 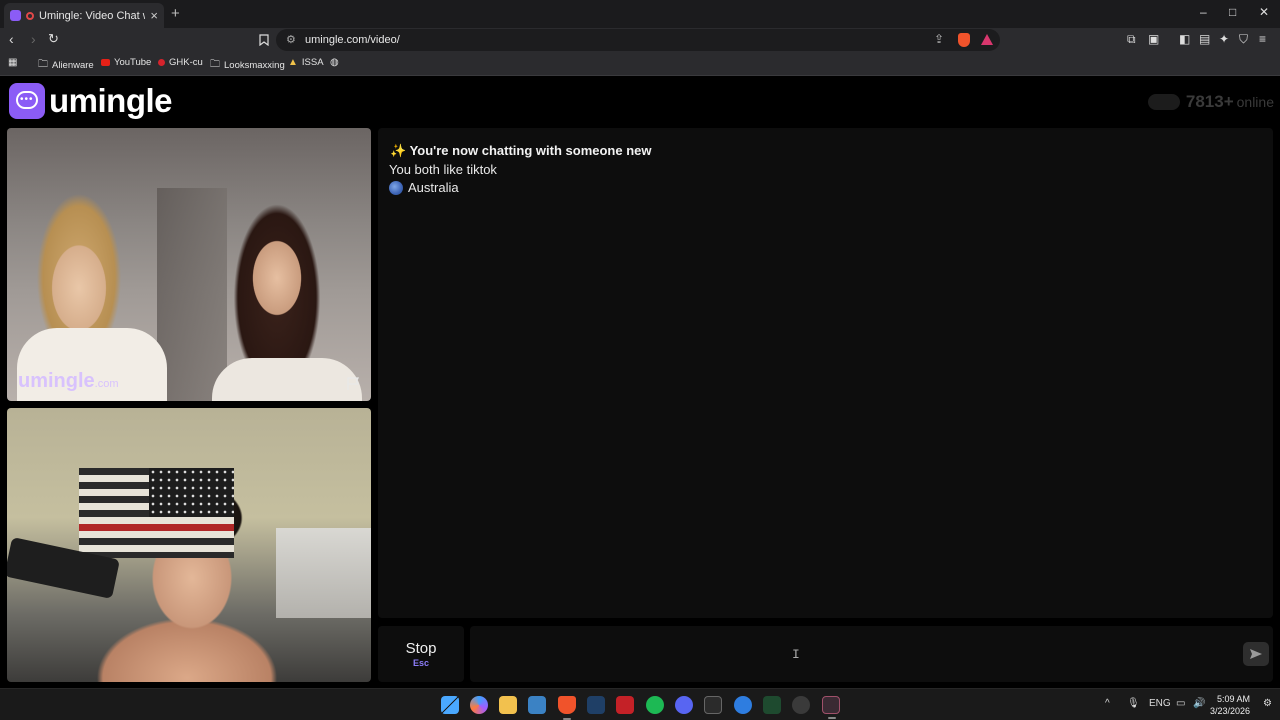 I want to click on sidebar-icon: ◧, so click(x=1184, y=39).